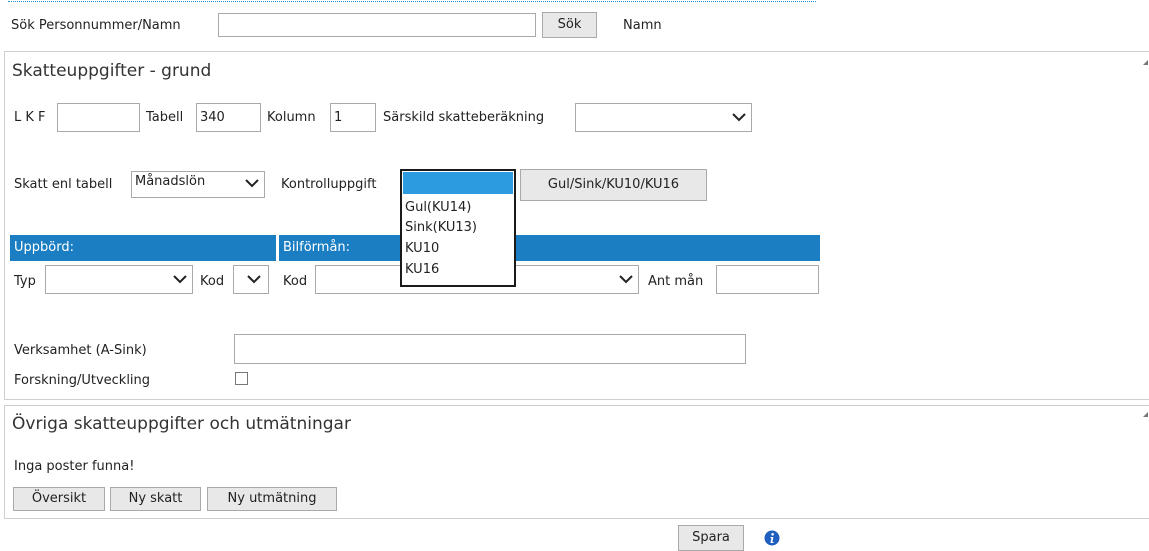  I want to click on dropdown-option-gul-ku14: Gul(KU14), so click(438, 208).